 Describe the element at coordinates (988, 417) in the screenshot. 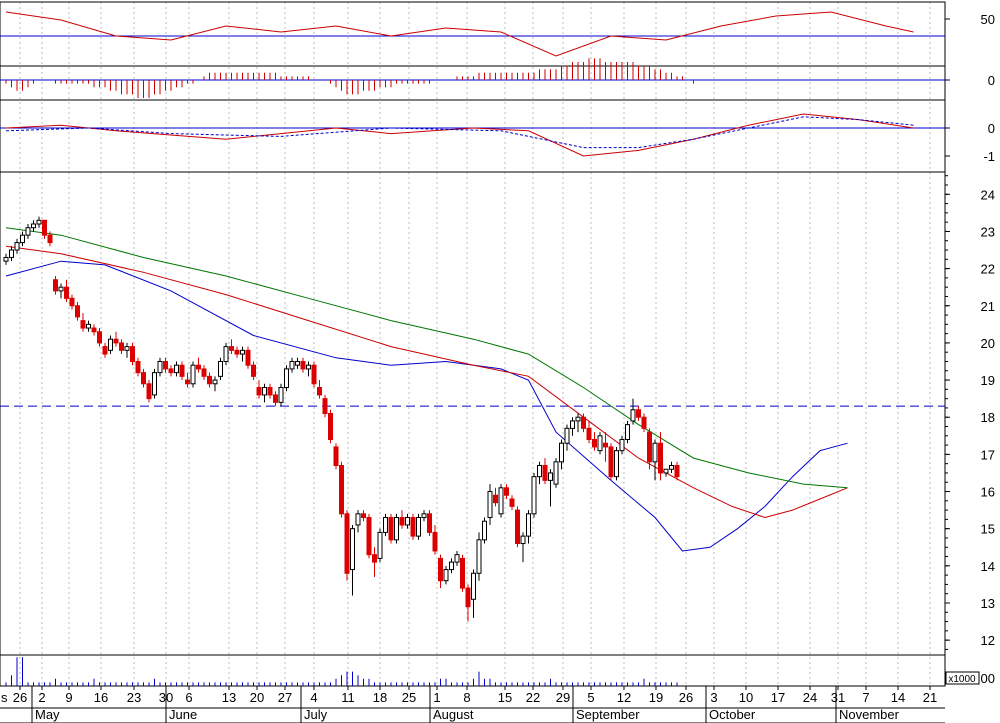

I see `price-tick-label: 18` at that location.